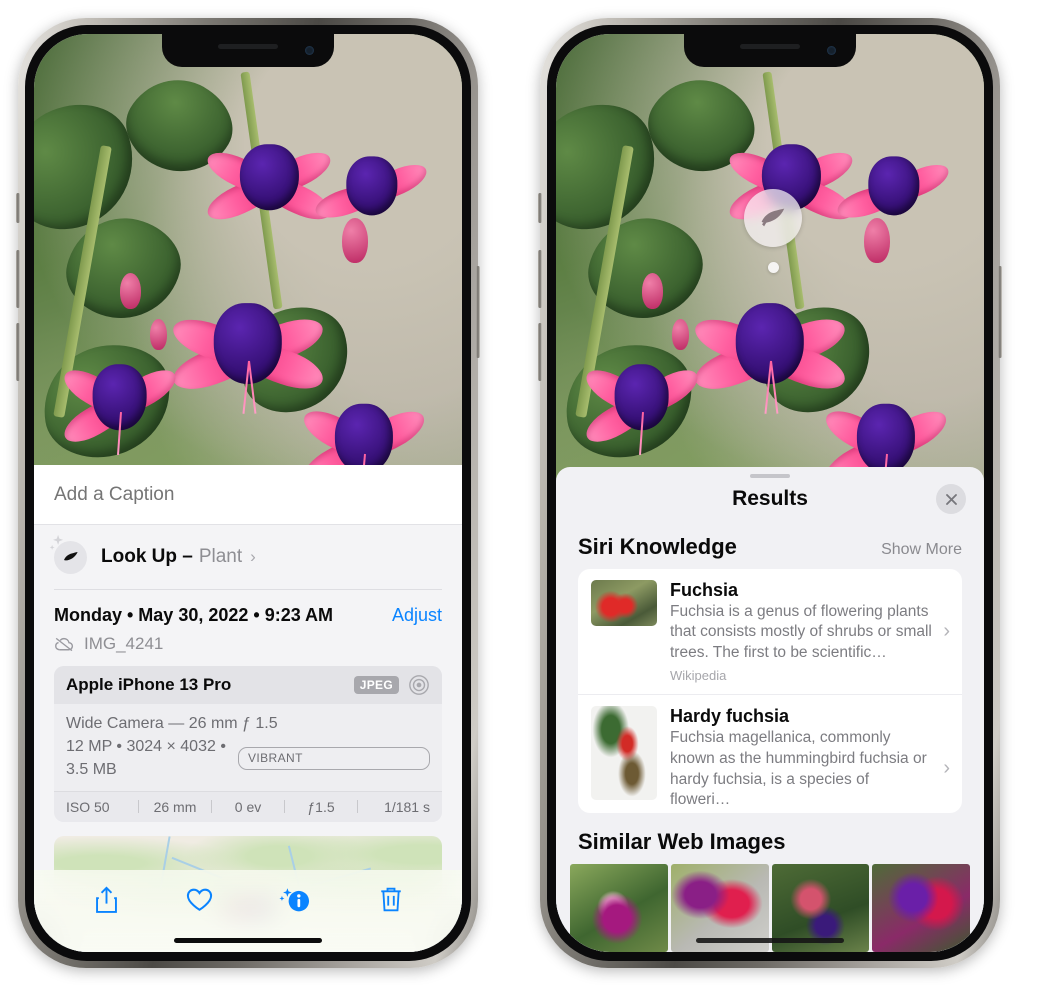  Describe the element at coordinates (321, 806) in the screenshot. I see `stat-aperture: ƒ1.5` at that location.